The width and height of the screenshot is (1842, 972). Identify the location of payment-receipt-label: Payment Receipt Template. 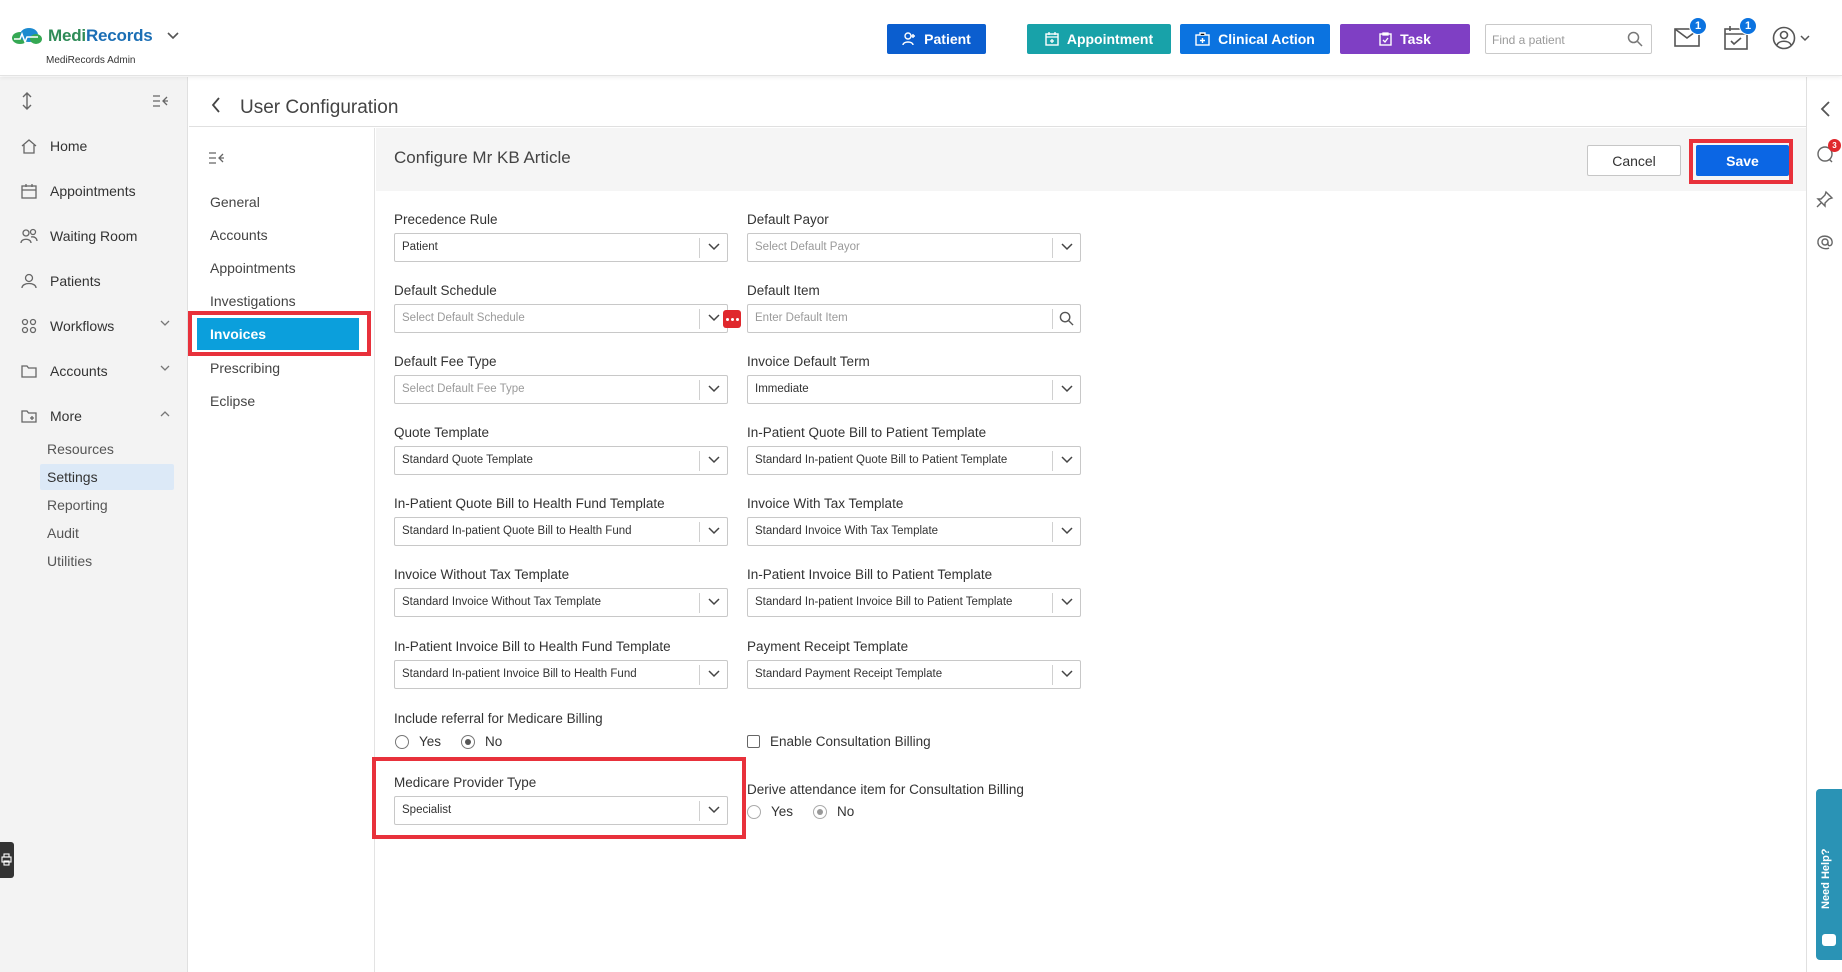
(828, 646).